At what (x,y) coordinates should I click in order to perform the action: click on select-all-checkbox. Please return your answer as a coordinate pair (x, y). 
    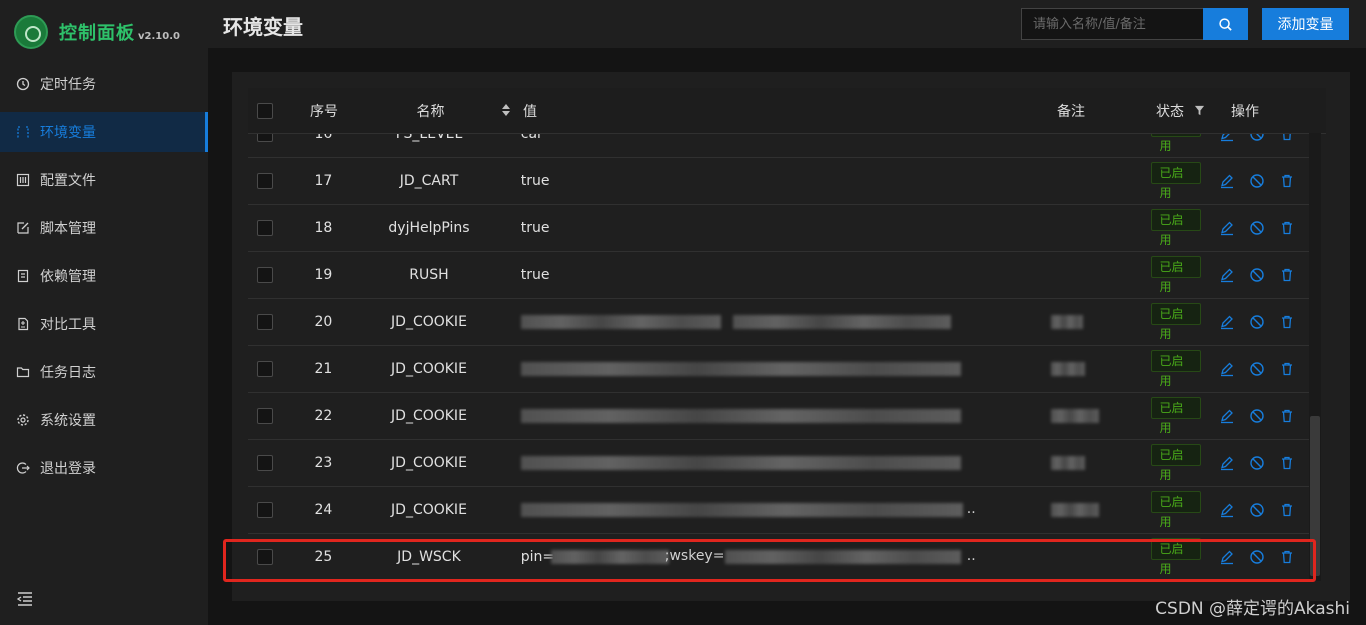
    Looking at the image, I should click on (265, 110).